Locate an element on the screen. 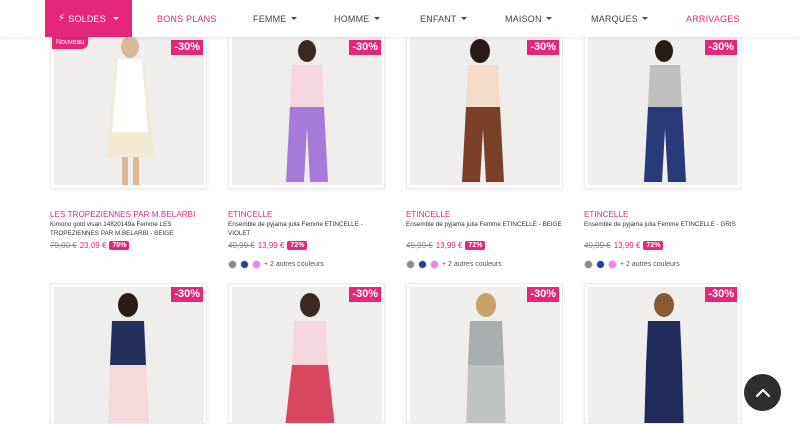  model-kimono-figure is located at coordinates (129, 111).